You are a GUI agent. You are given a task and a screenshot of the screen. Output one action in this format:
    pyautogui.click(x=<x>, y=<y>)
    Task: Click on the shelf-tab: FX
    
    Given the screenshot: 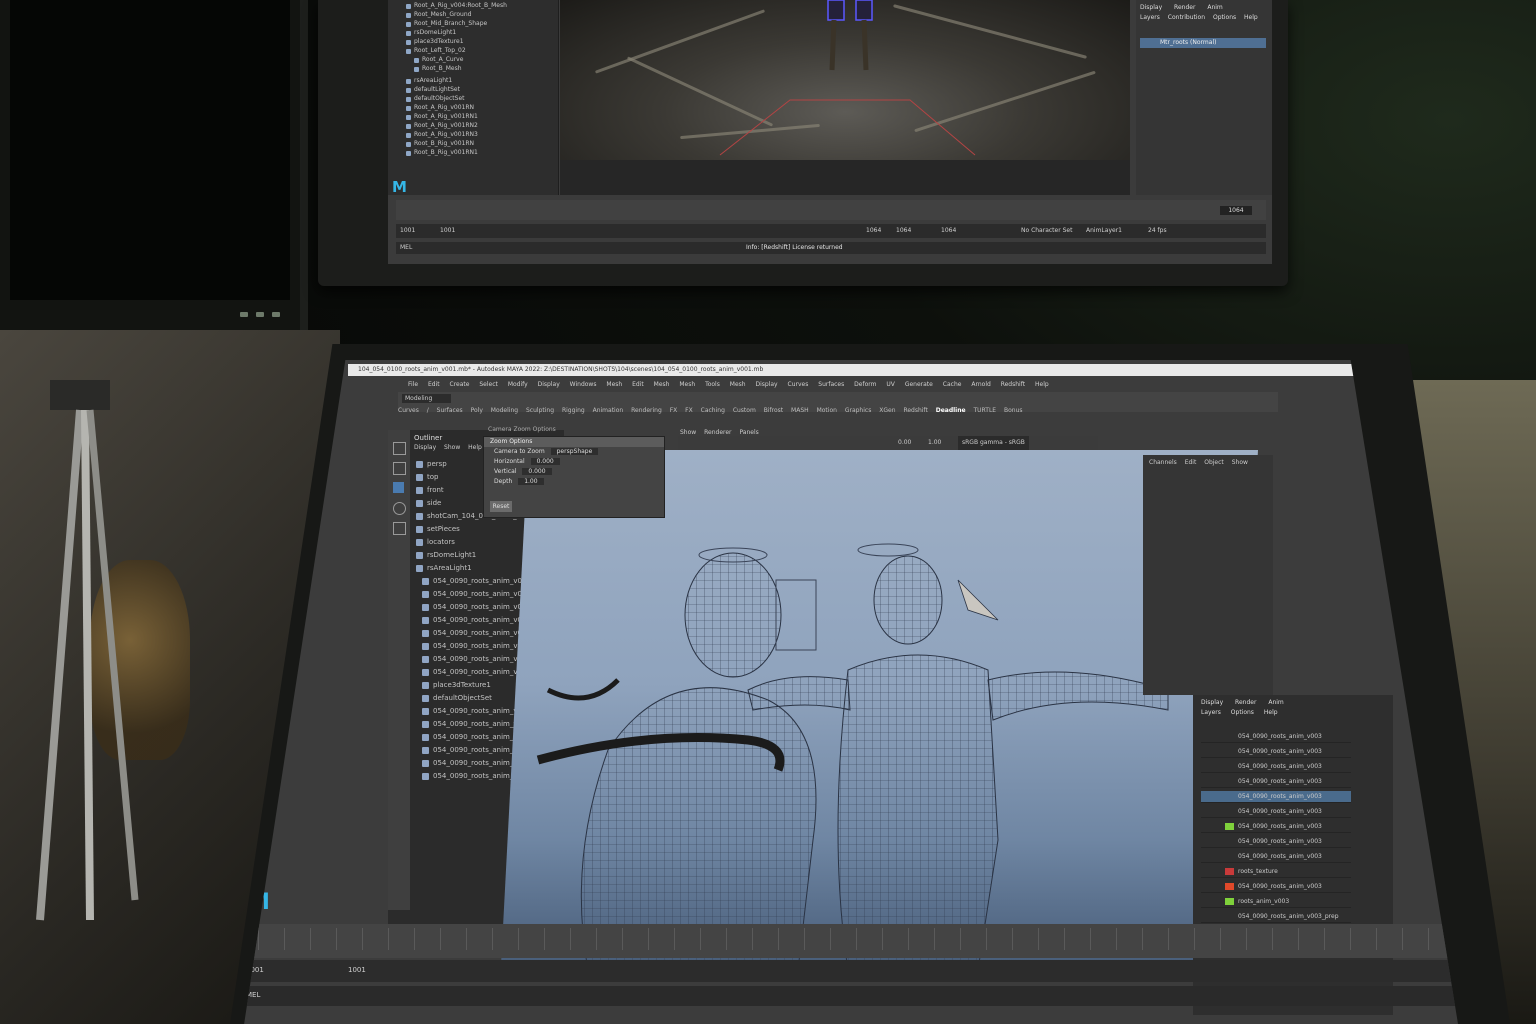 What is the action you would take?
    pyautogui.click(x=674, y=410)
    